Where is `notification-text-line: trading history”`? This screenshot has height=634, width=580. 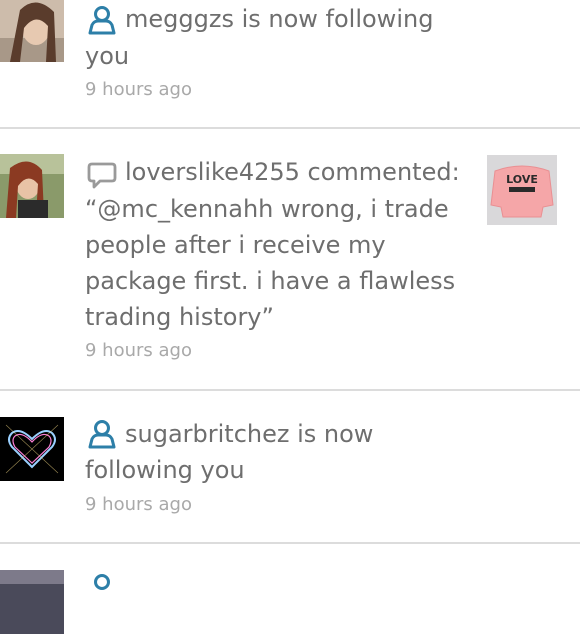
notification-text-line: trading history” is located at coordinates (179, 317).